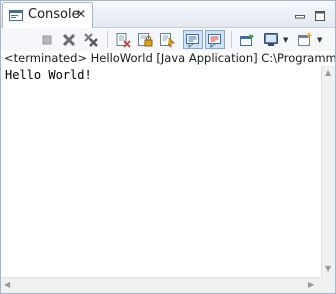  I want to click on console-icon, so click(16, 15).